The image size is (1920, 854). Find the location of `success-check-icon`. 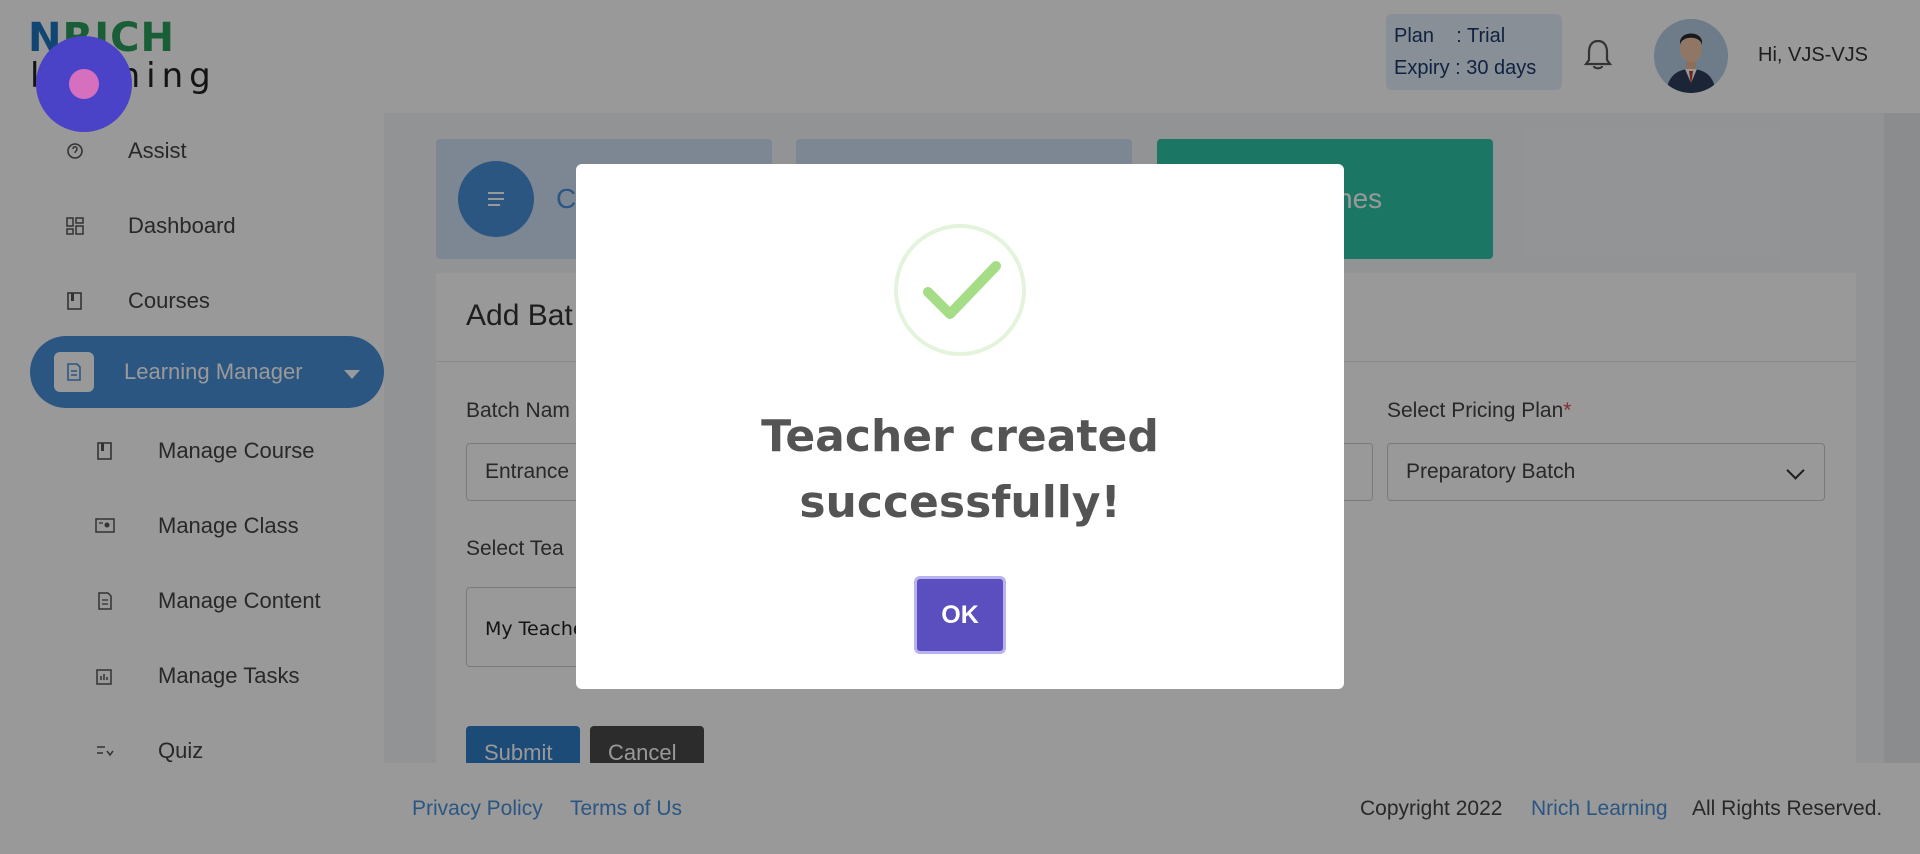

success-check-icon is located at coordinates (960, 290).